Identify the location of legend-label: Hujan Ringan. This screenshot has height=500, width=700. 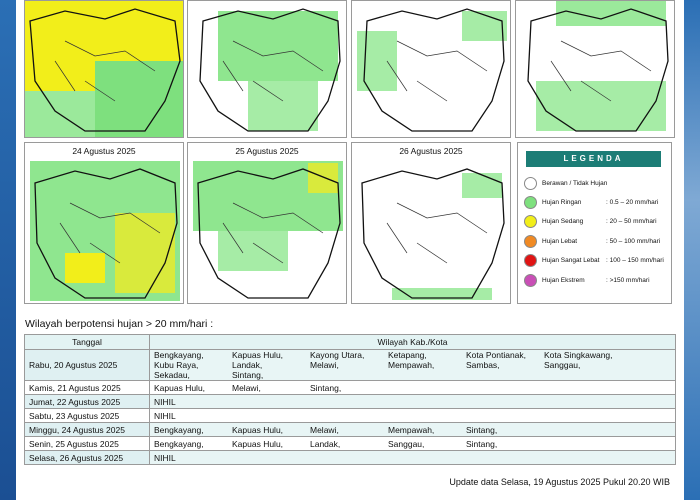
(562, 202).